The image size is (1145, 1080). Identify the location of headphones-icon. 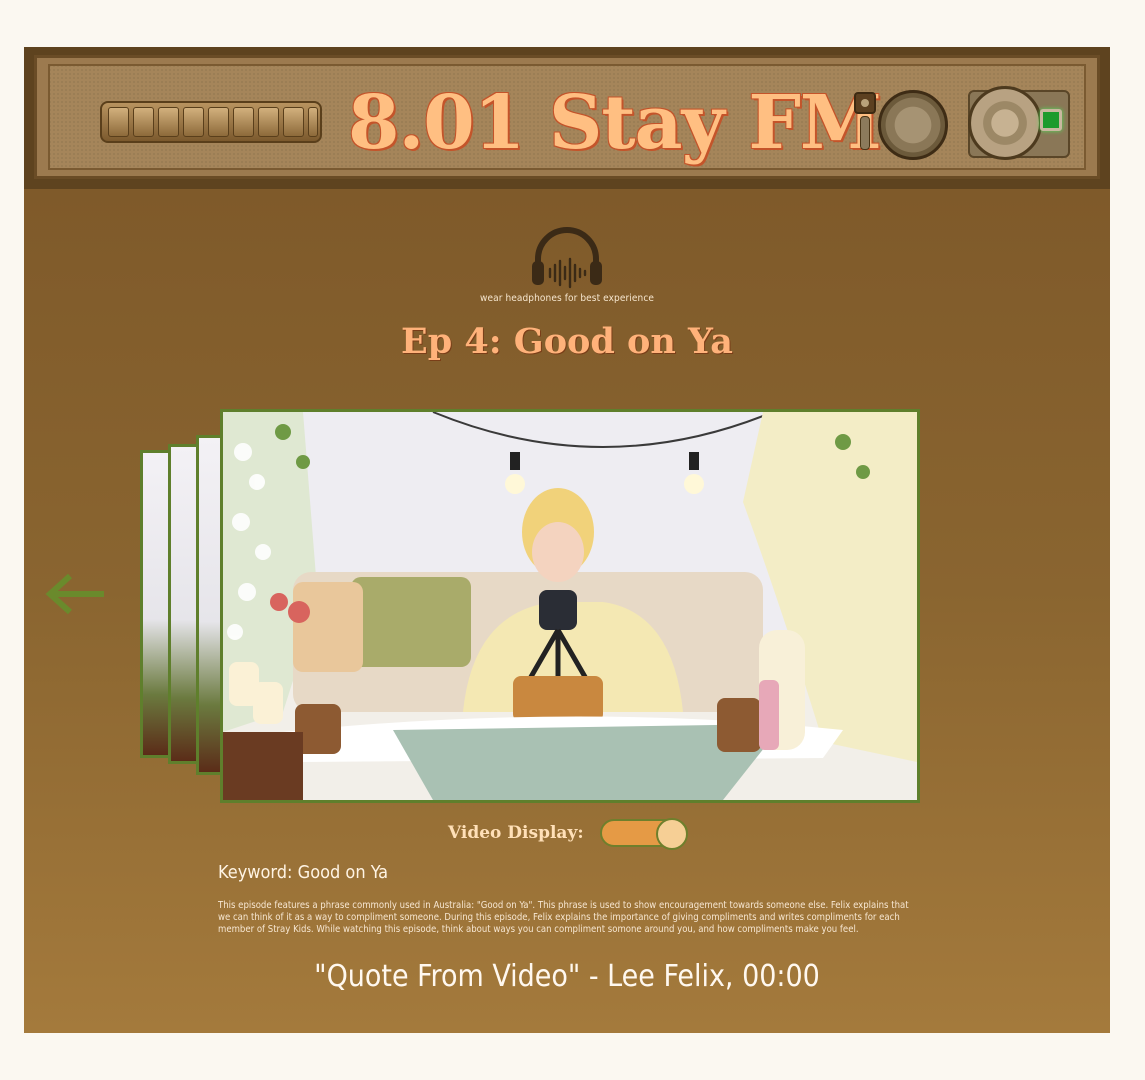
(567, 258).